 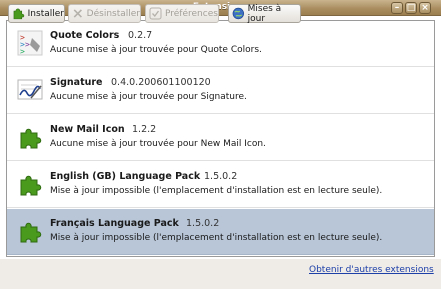 What do you see at coordinates (191, 13) in the screenshot?
I see `preferences-label: Préférences` at bounding box center [191, 13].